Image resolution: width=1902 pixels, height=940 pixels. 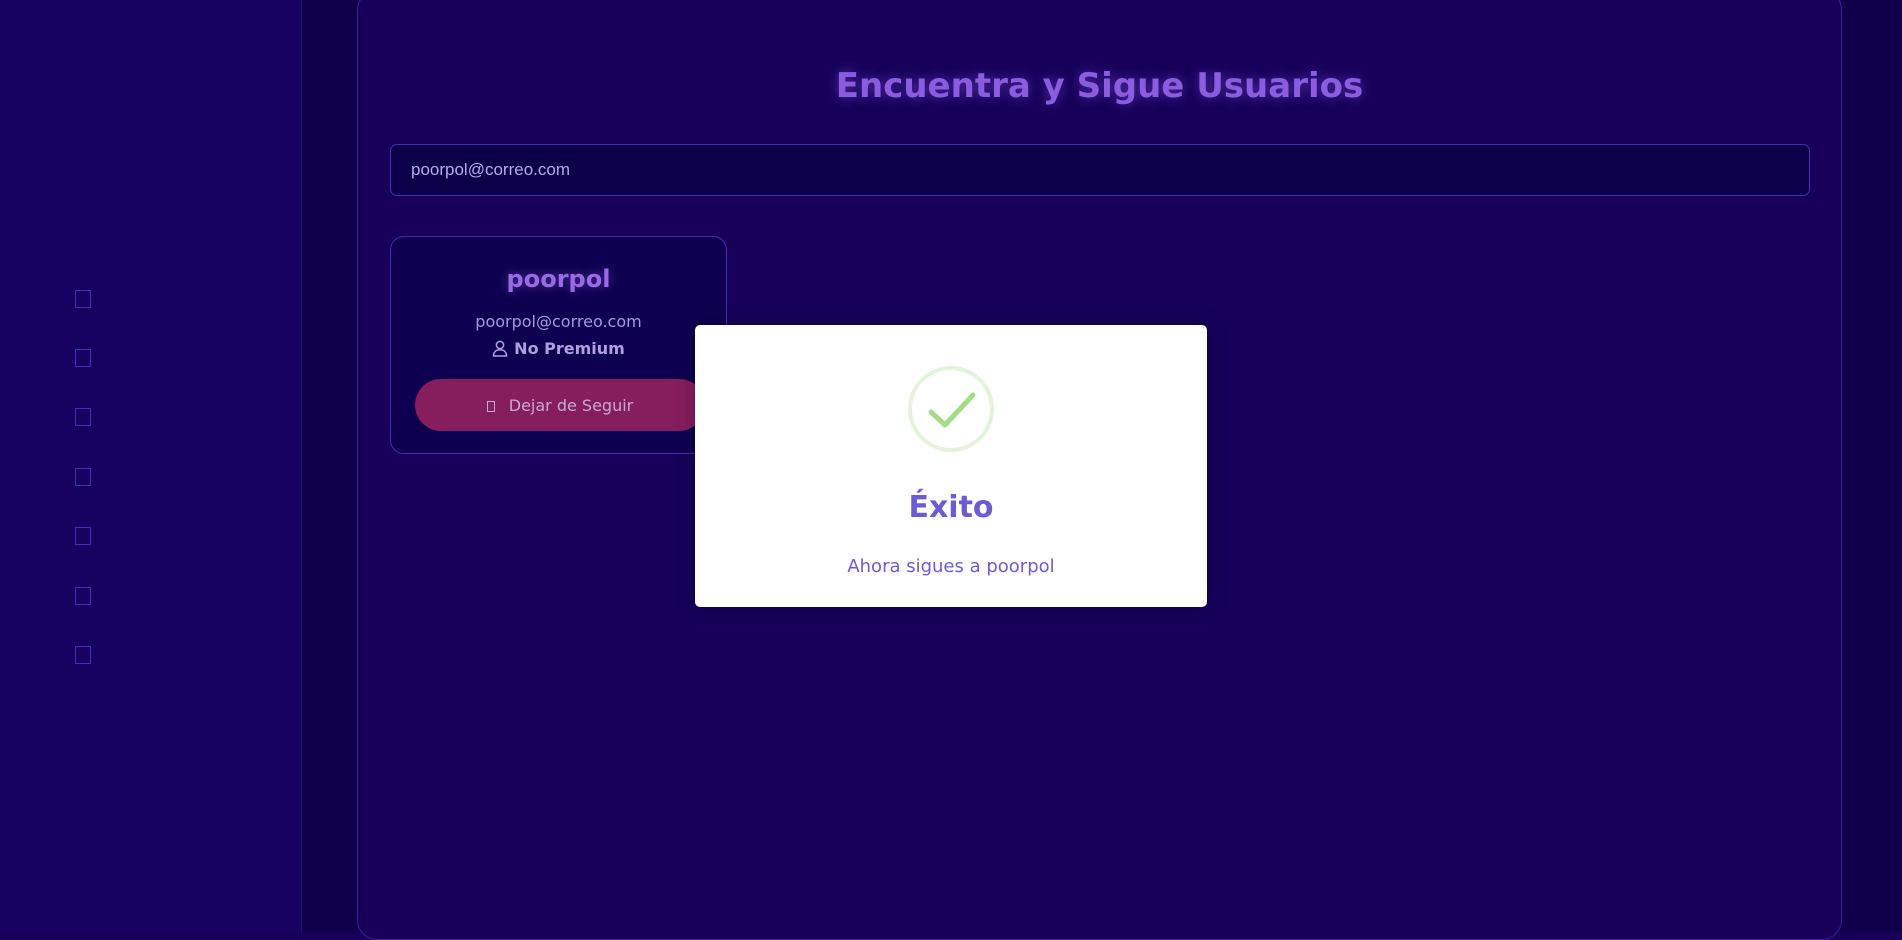 I want to click on modal-title: Éxito, so click(x=951, y=507).